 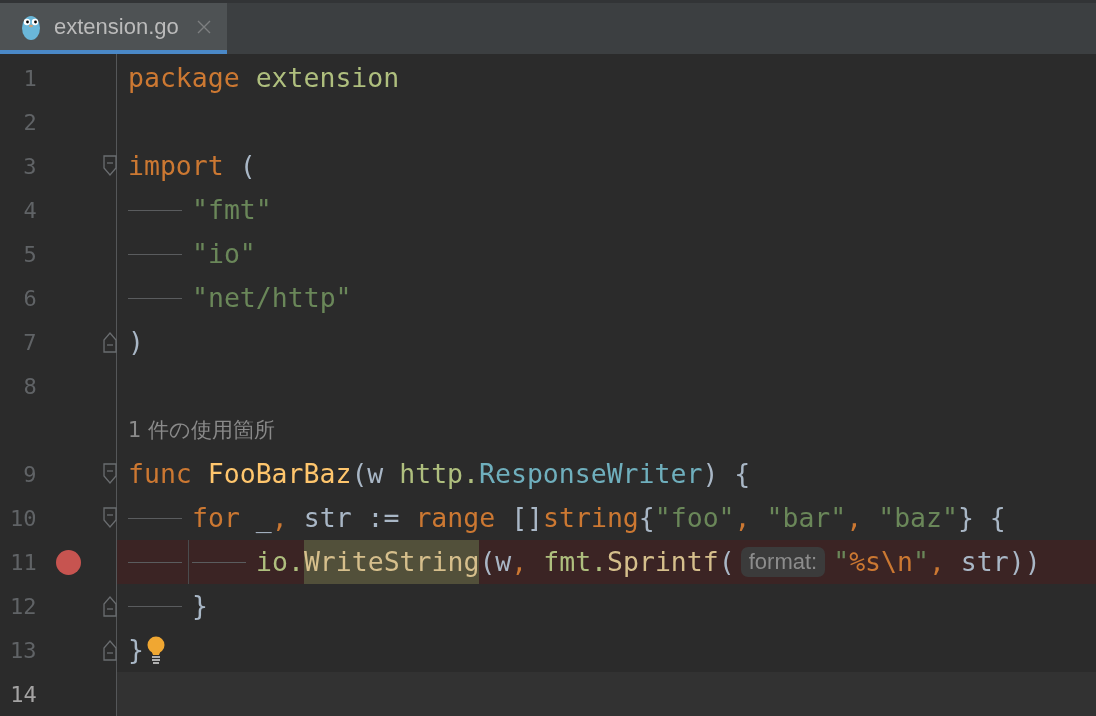 I want to click on line-number: 4, so click(x=29, y=210).